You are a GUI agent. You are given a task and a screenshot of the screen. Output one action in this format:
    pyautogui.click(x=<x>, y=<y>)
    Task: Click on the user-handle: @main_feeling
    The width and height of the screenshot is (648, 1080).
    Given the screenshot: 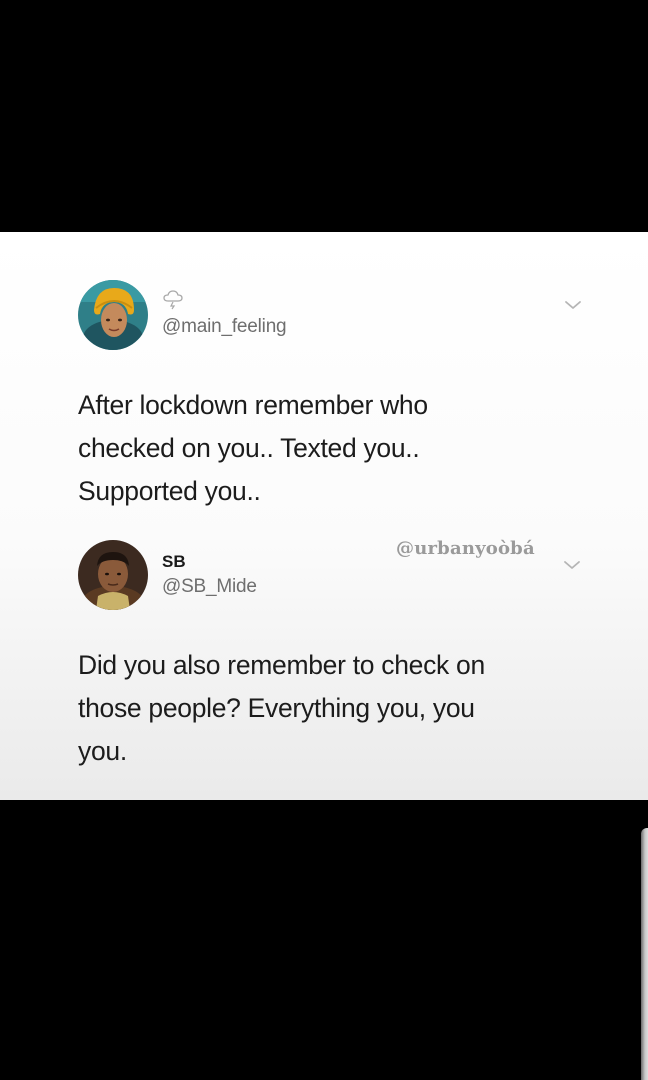 What is the action you would take?
    pyautogui.click(x=224, y=327)
    